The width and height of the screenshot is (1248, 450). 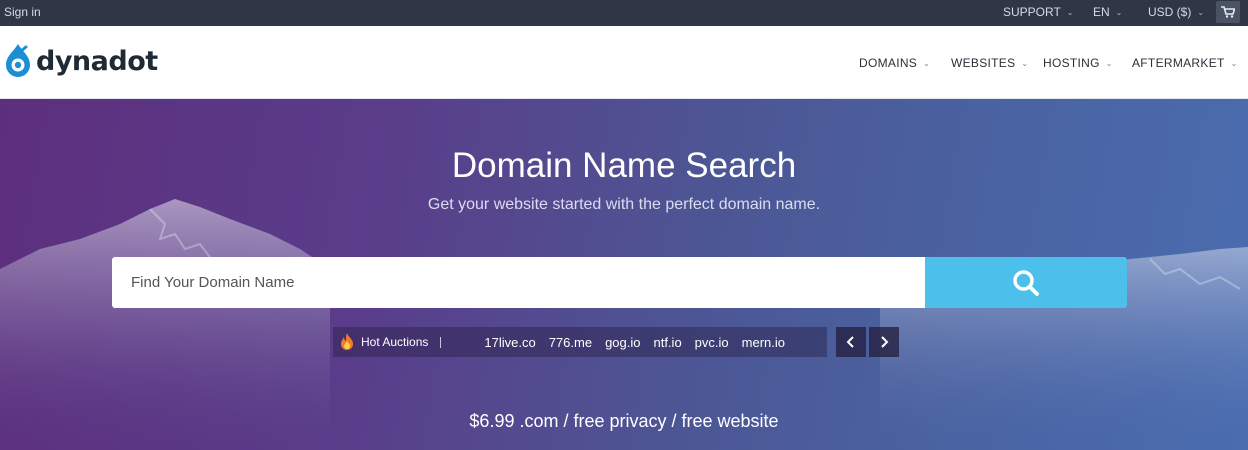 I want to click on nav-aftermarket: AFTERMARKET ⌄, so click(x=1185, y=63).